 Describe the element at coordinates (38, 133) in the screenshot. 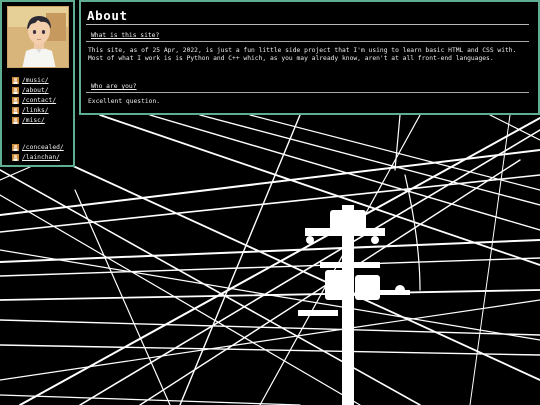

I see `nav-spacer` at that location.